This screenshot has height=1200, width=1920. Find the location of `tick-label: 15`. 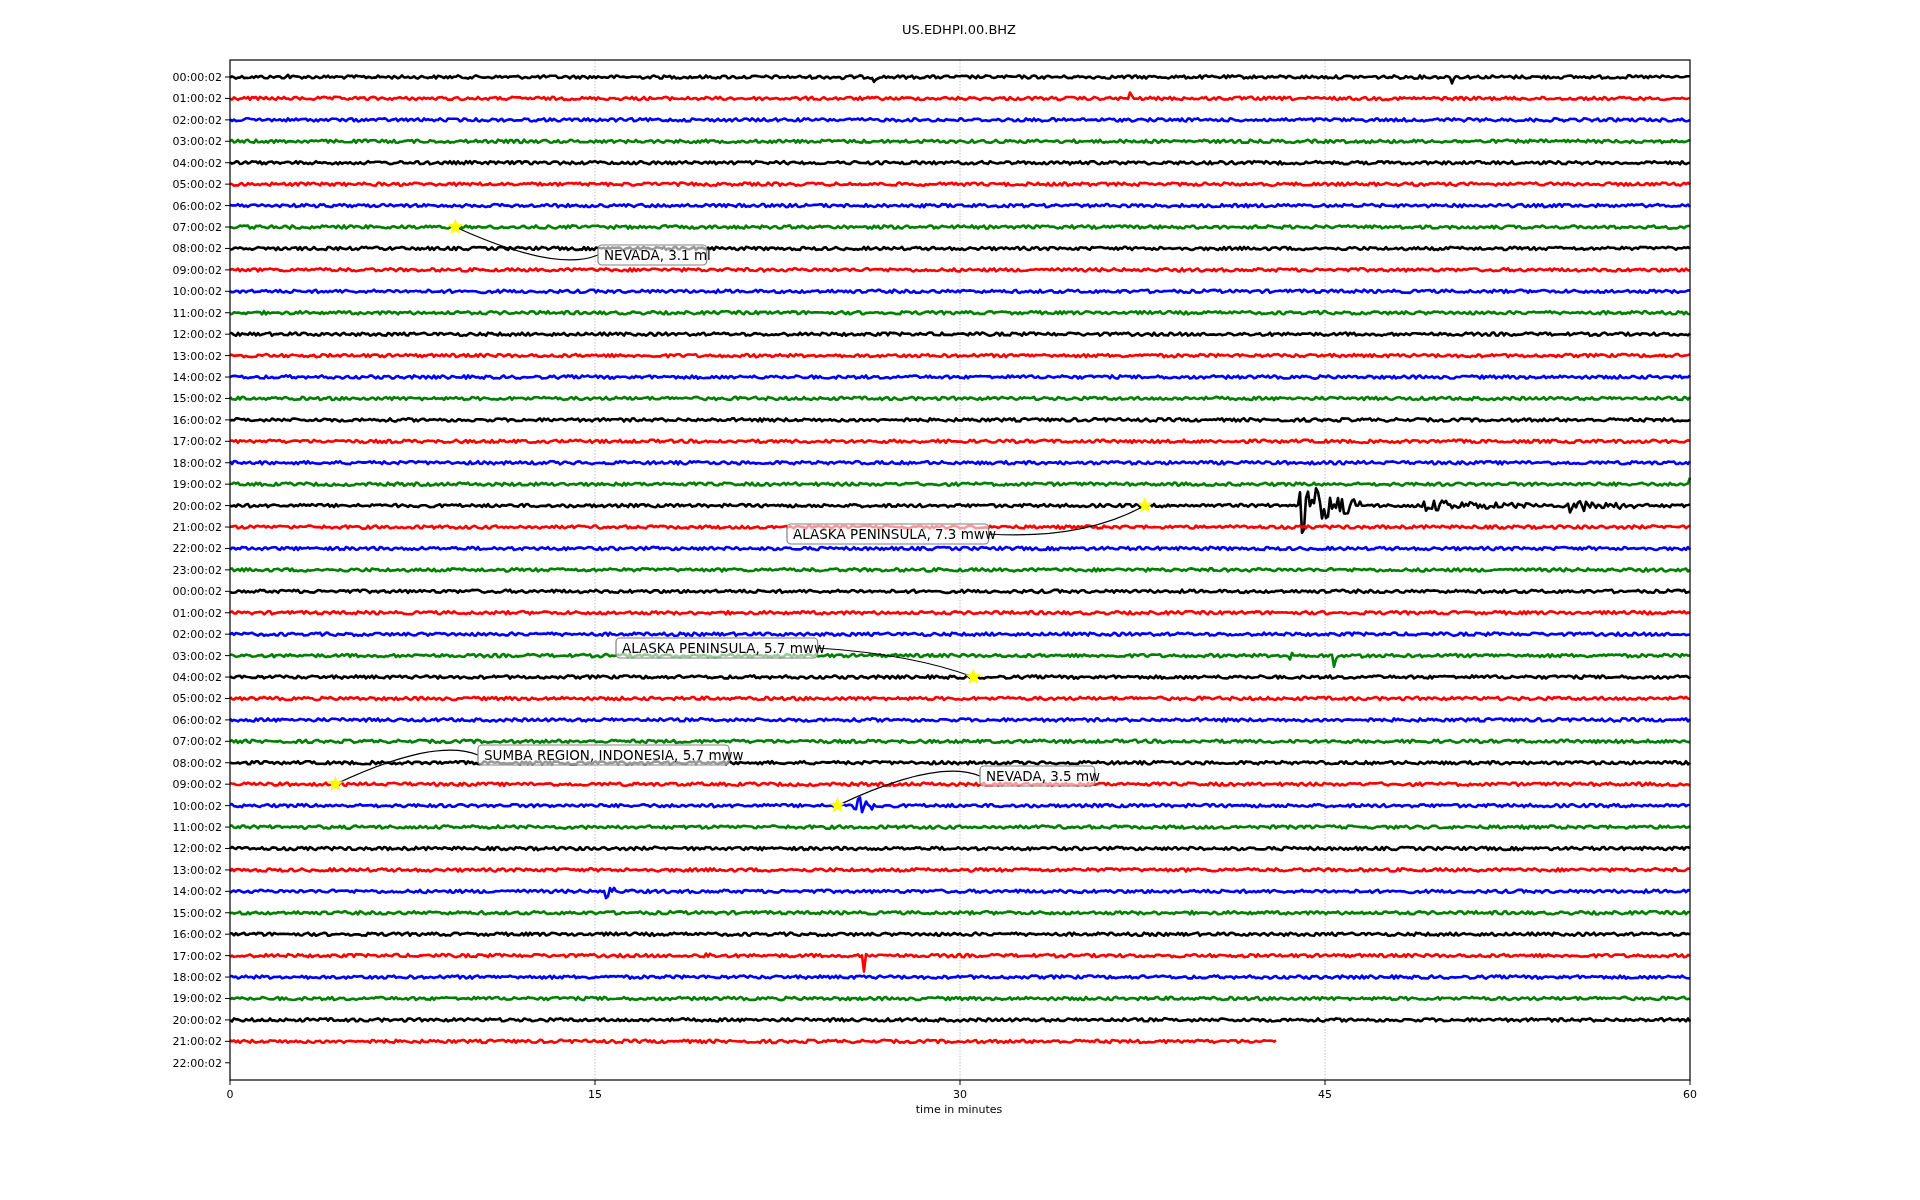

tick-label: 15 is located at coordinates (595, 1094).